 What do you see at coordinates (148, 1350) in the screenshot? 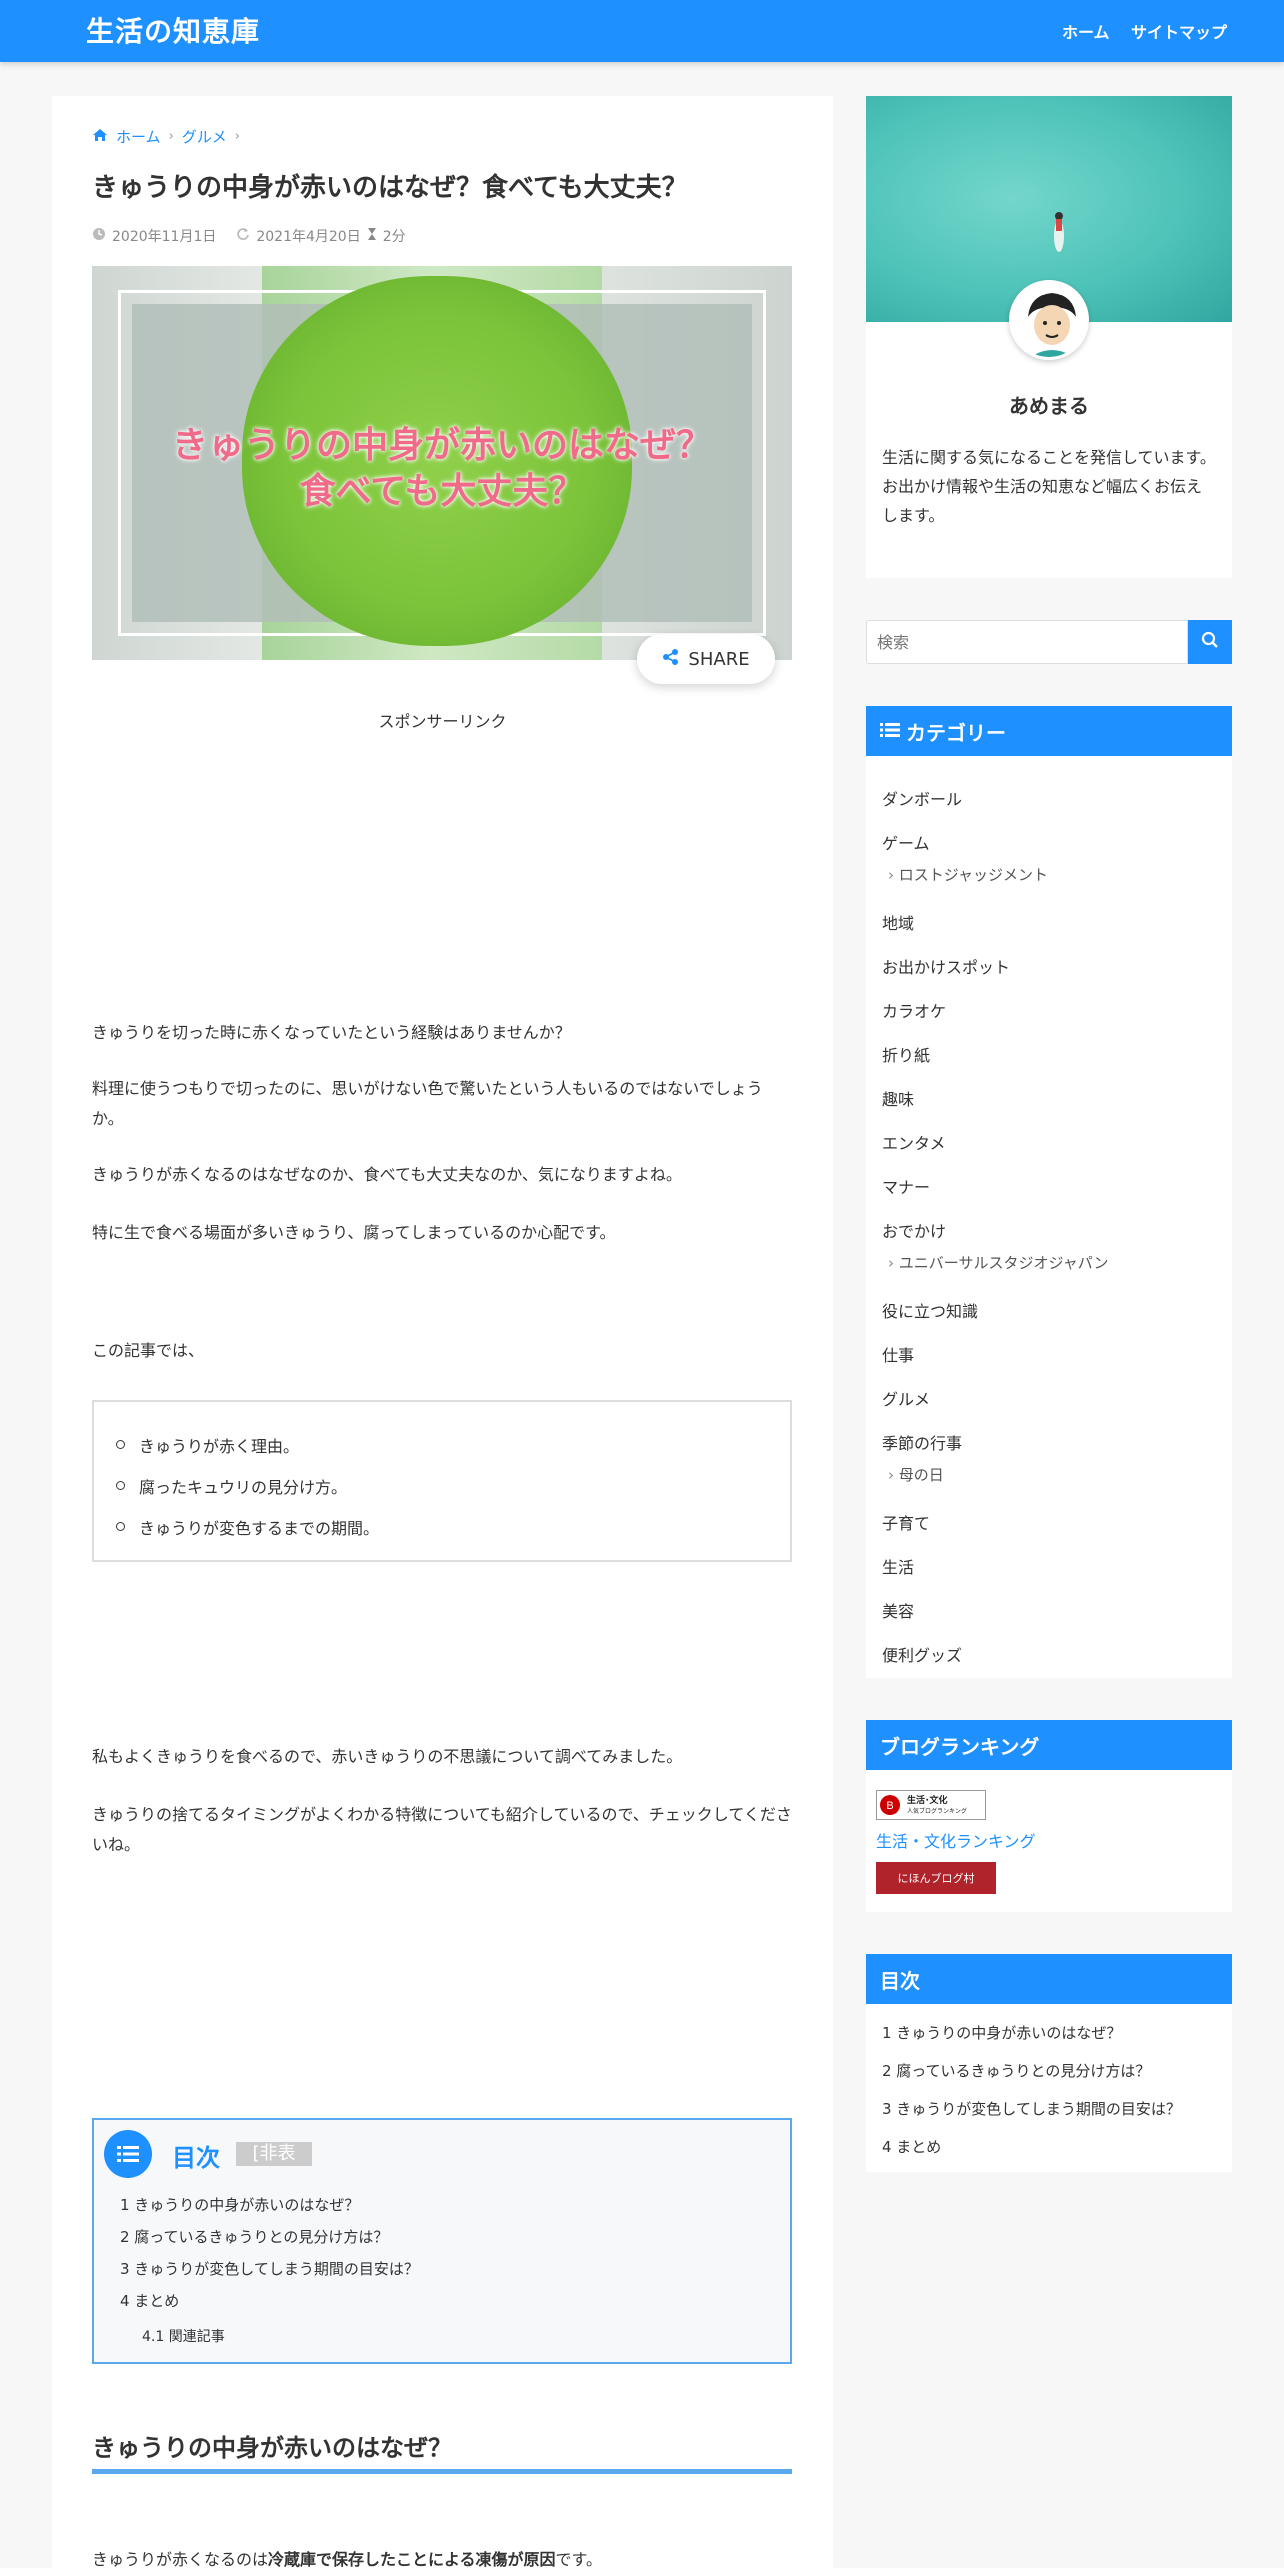
I see `paragraph: この記事では、` at bounding box center [148, 1350].